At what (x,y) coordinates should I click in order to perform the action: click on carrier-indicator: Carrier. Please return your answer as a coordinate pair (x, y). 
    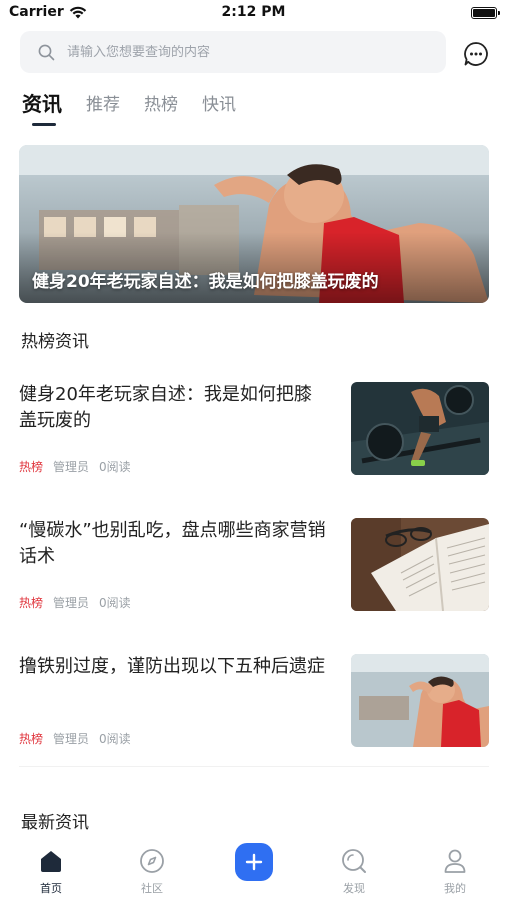
    Looking at the image, I should click on (48, 12).